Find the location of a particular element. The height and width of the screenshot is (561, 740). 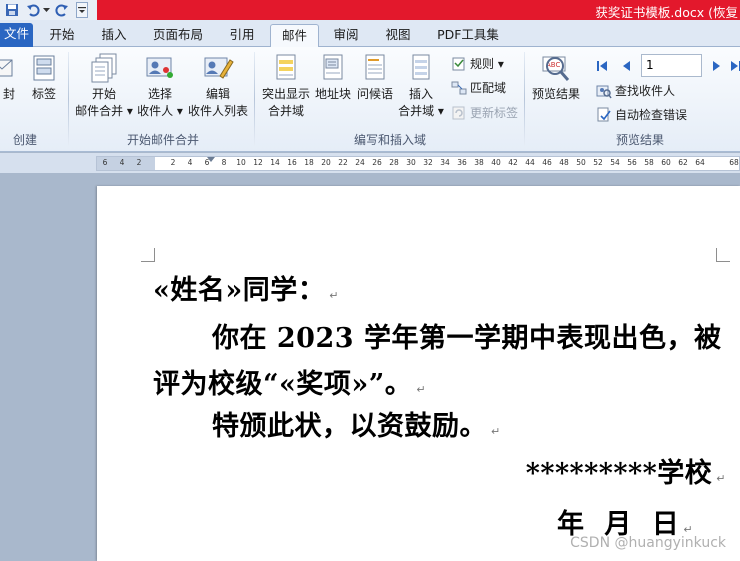

update-labels-button: 更新标签 is located at coordinates (484, 113).